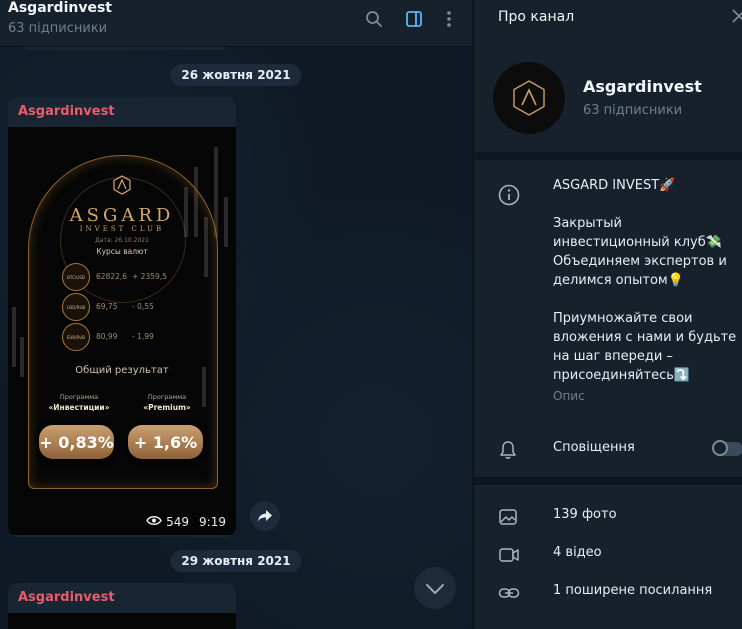  Describe the element at coordinates (236, 75) in the screenshot. I see `date-separator: 26 жовтня 2021` at that location.